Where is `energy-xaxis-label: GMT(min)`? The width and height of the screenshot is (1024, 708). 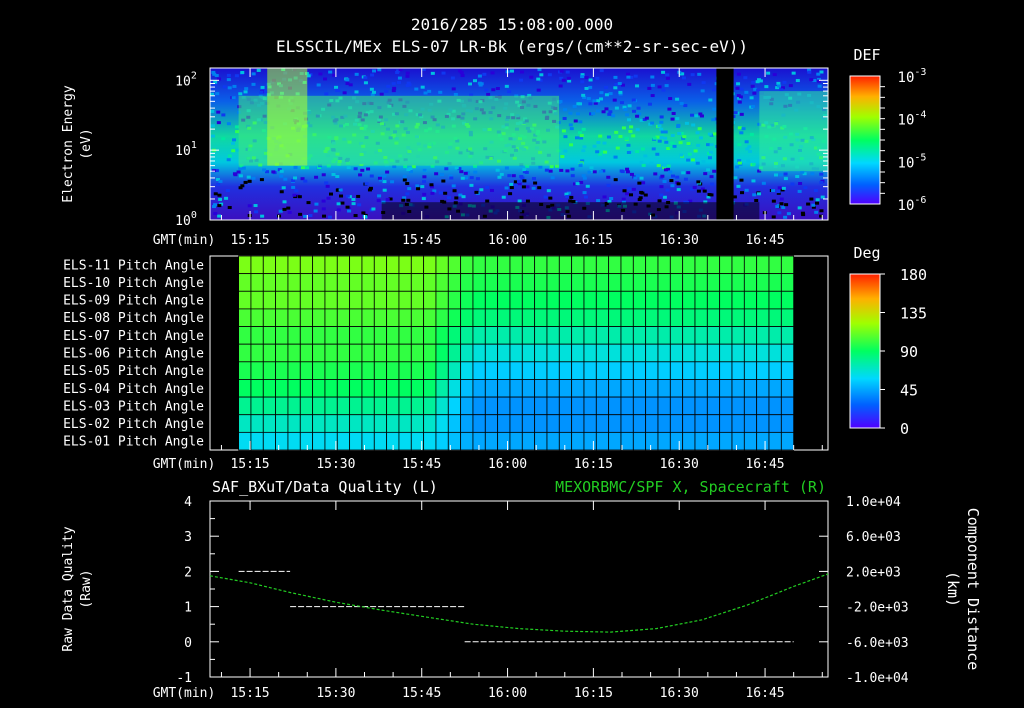 energy-xaxis-label: GMT(min) is located at coordinates (184, 240).